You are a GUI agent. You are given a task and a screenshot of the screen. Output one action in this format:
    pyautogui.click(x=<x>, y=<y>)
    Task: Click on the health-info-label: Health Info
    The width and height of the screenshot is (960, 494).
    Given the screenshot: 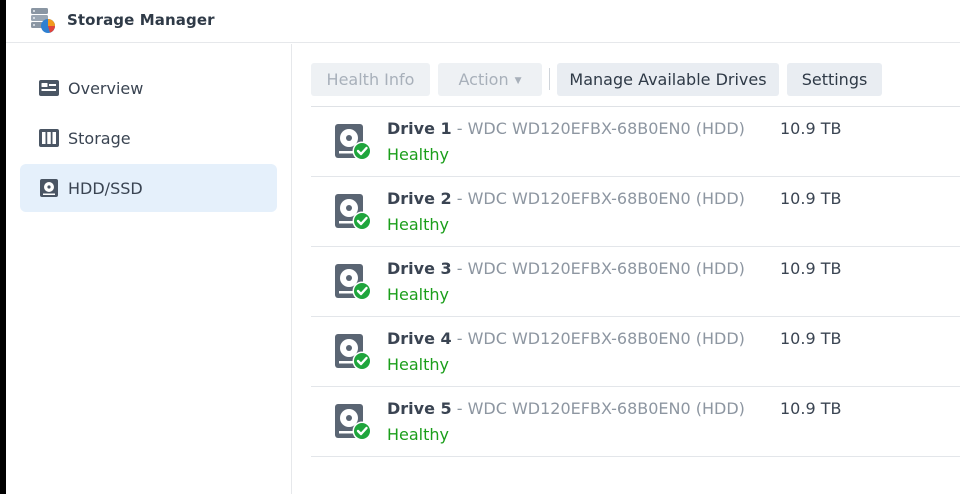 What is the action you would take?
    pyautogui.click(x=370, y=79)
    